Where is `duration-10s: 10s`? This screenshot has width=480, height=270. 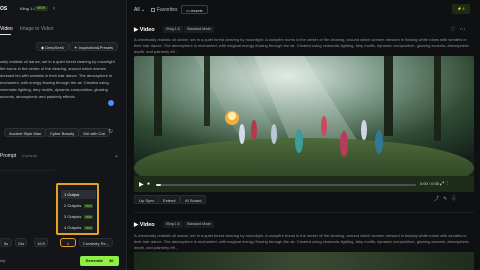 duration-10s: 10s is located at coordinates (21, 242).